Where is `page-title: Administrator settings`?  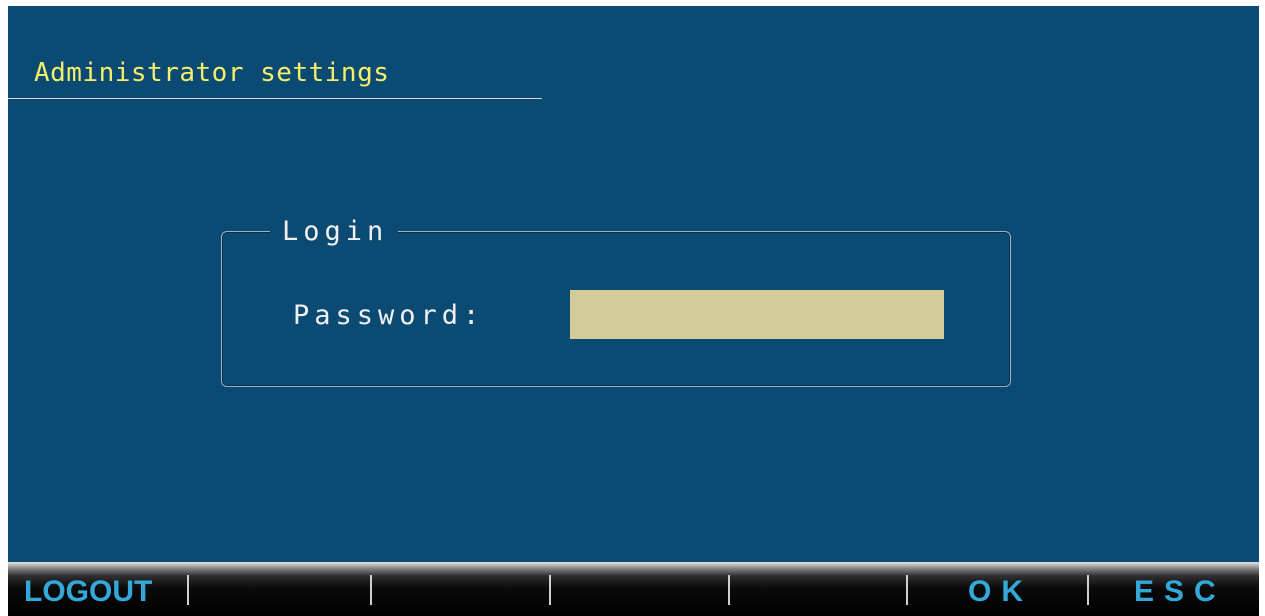 page-title: Administrator settings is located at coordinates (212, 73).